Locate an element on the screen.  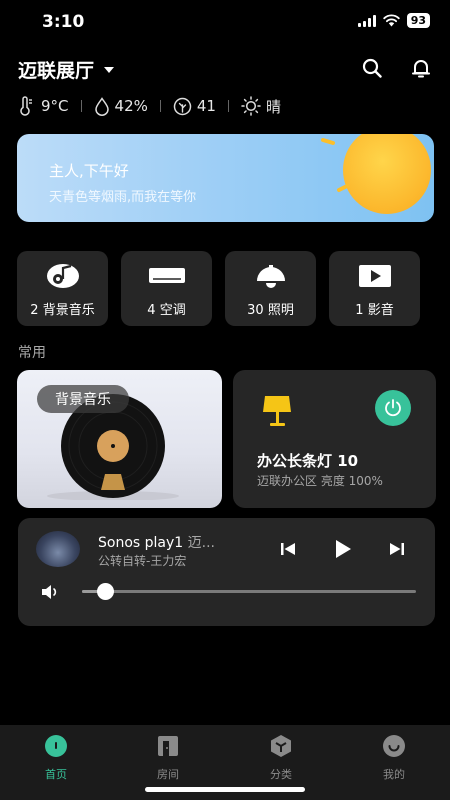
background-music-card: 背景音乐 is located at coordinates (119, 439).